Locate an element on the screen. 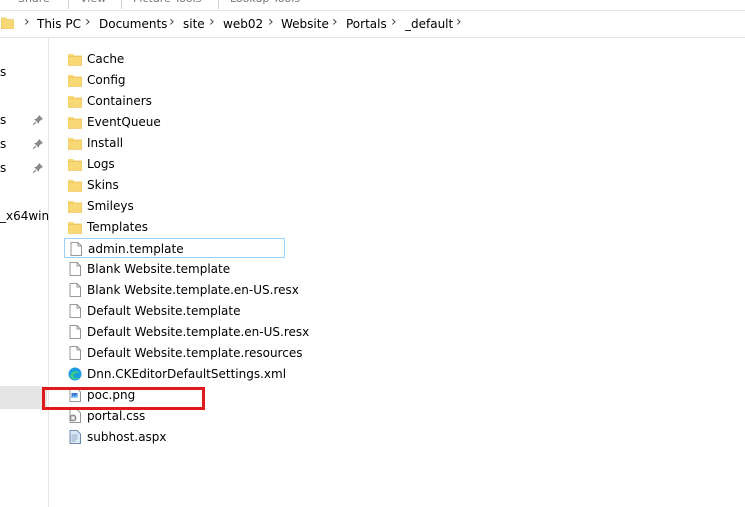 The image size is (745, 507). folder-row: Logs is located at coordinates (174, 164).